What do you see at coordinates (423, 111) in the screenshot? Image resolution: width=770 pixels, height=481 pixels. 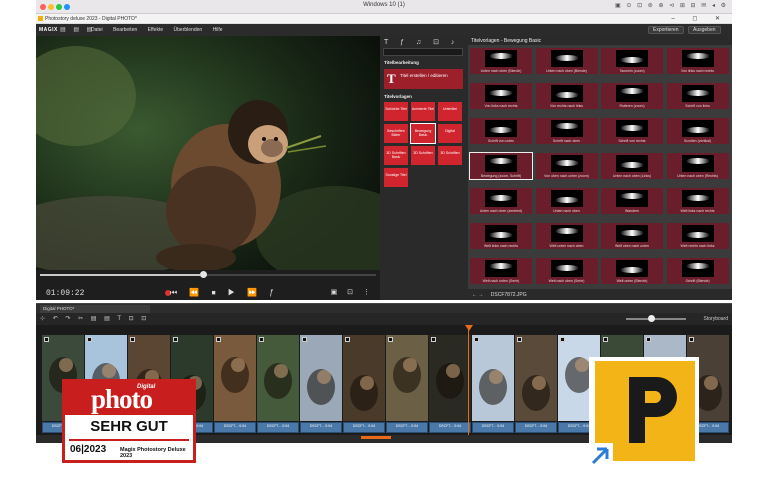 I see `template-category: Animierte Titel` at bounding box center [423, 111].